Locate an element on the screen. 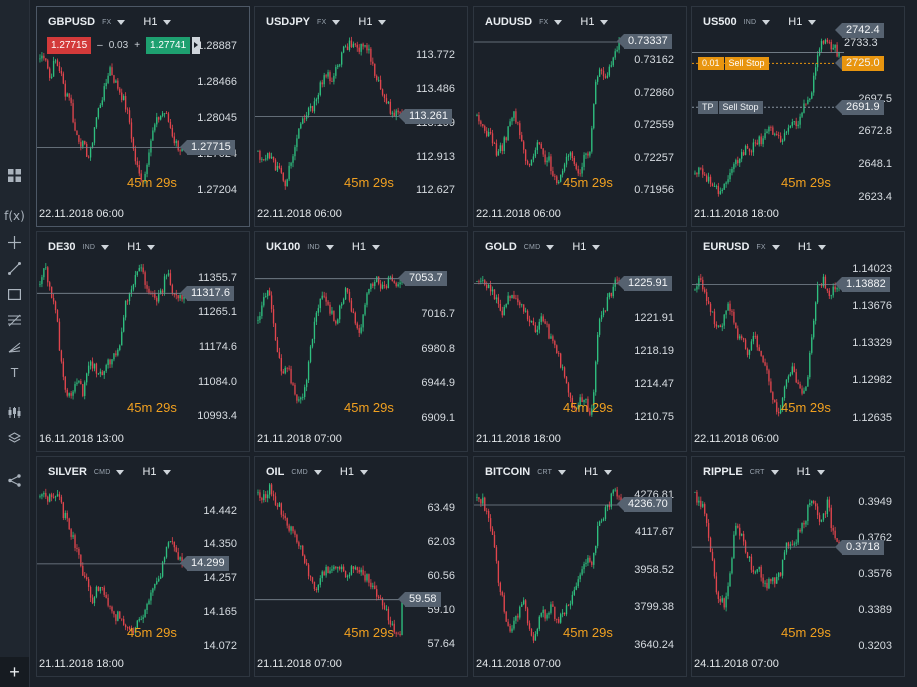  symbol-label: BITCOIN is located at coordinates (507, 472).